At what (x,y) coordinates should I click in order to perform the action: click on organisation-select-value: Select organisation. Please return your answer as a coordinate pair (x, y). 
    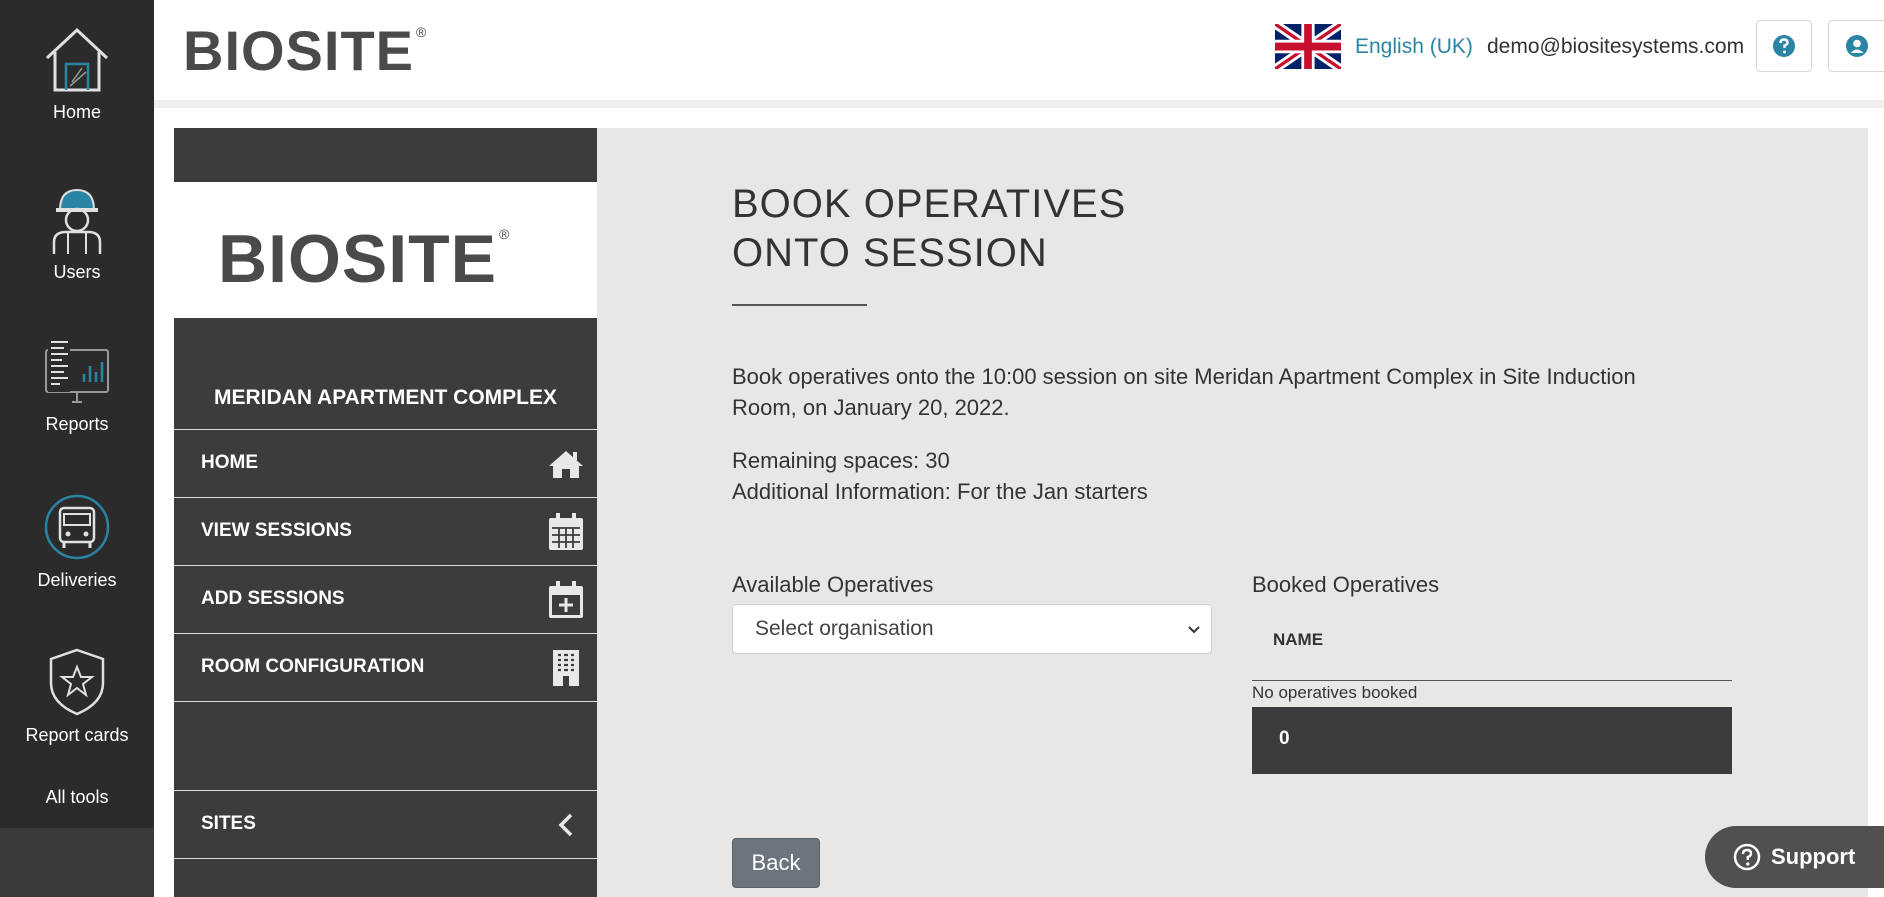
    Looking at the image, I should click on (844, 628).